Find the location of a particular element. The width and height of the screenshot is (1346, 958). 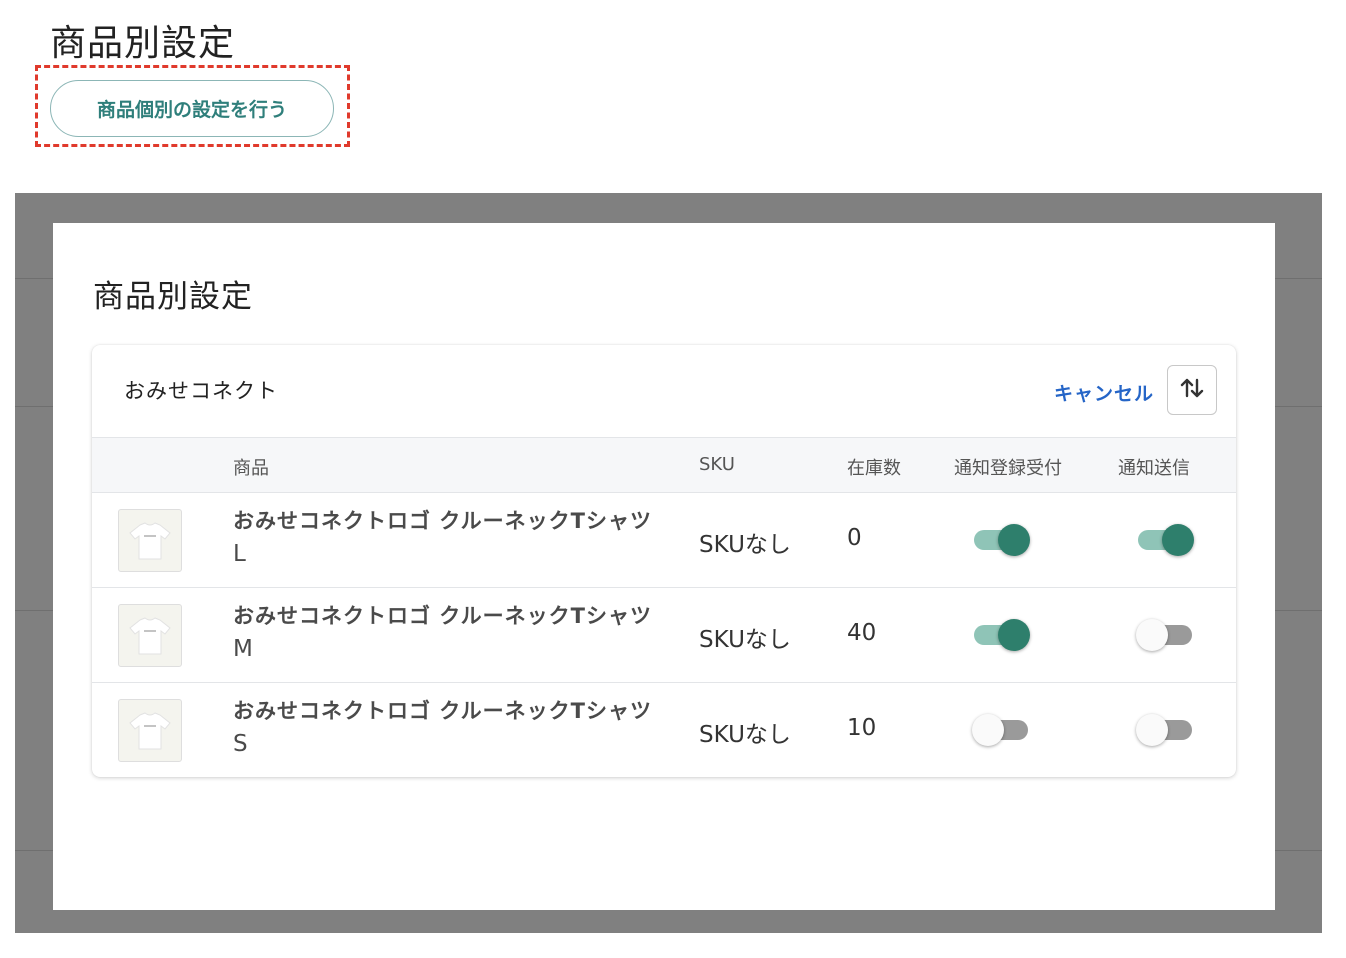

stock-value: 10 is located at coordinates (862, 728).